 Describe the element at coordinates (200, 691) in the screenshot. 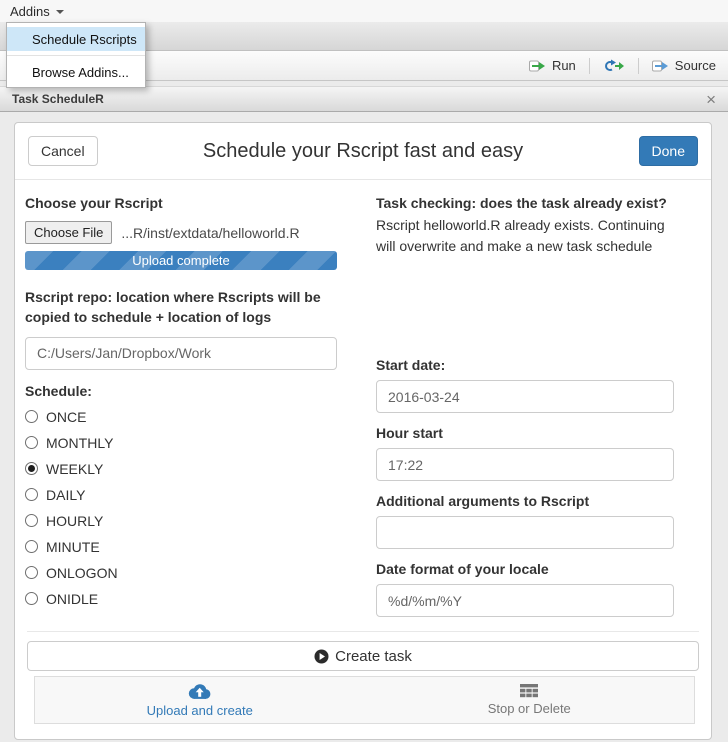

I see `cloud-upload-icon` at that location.